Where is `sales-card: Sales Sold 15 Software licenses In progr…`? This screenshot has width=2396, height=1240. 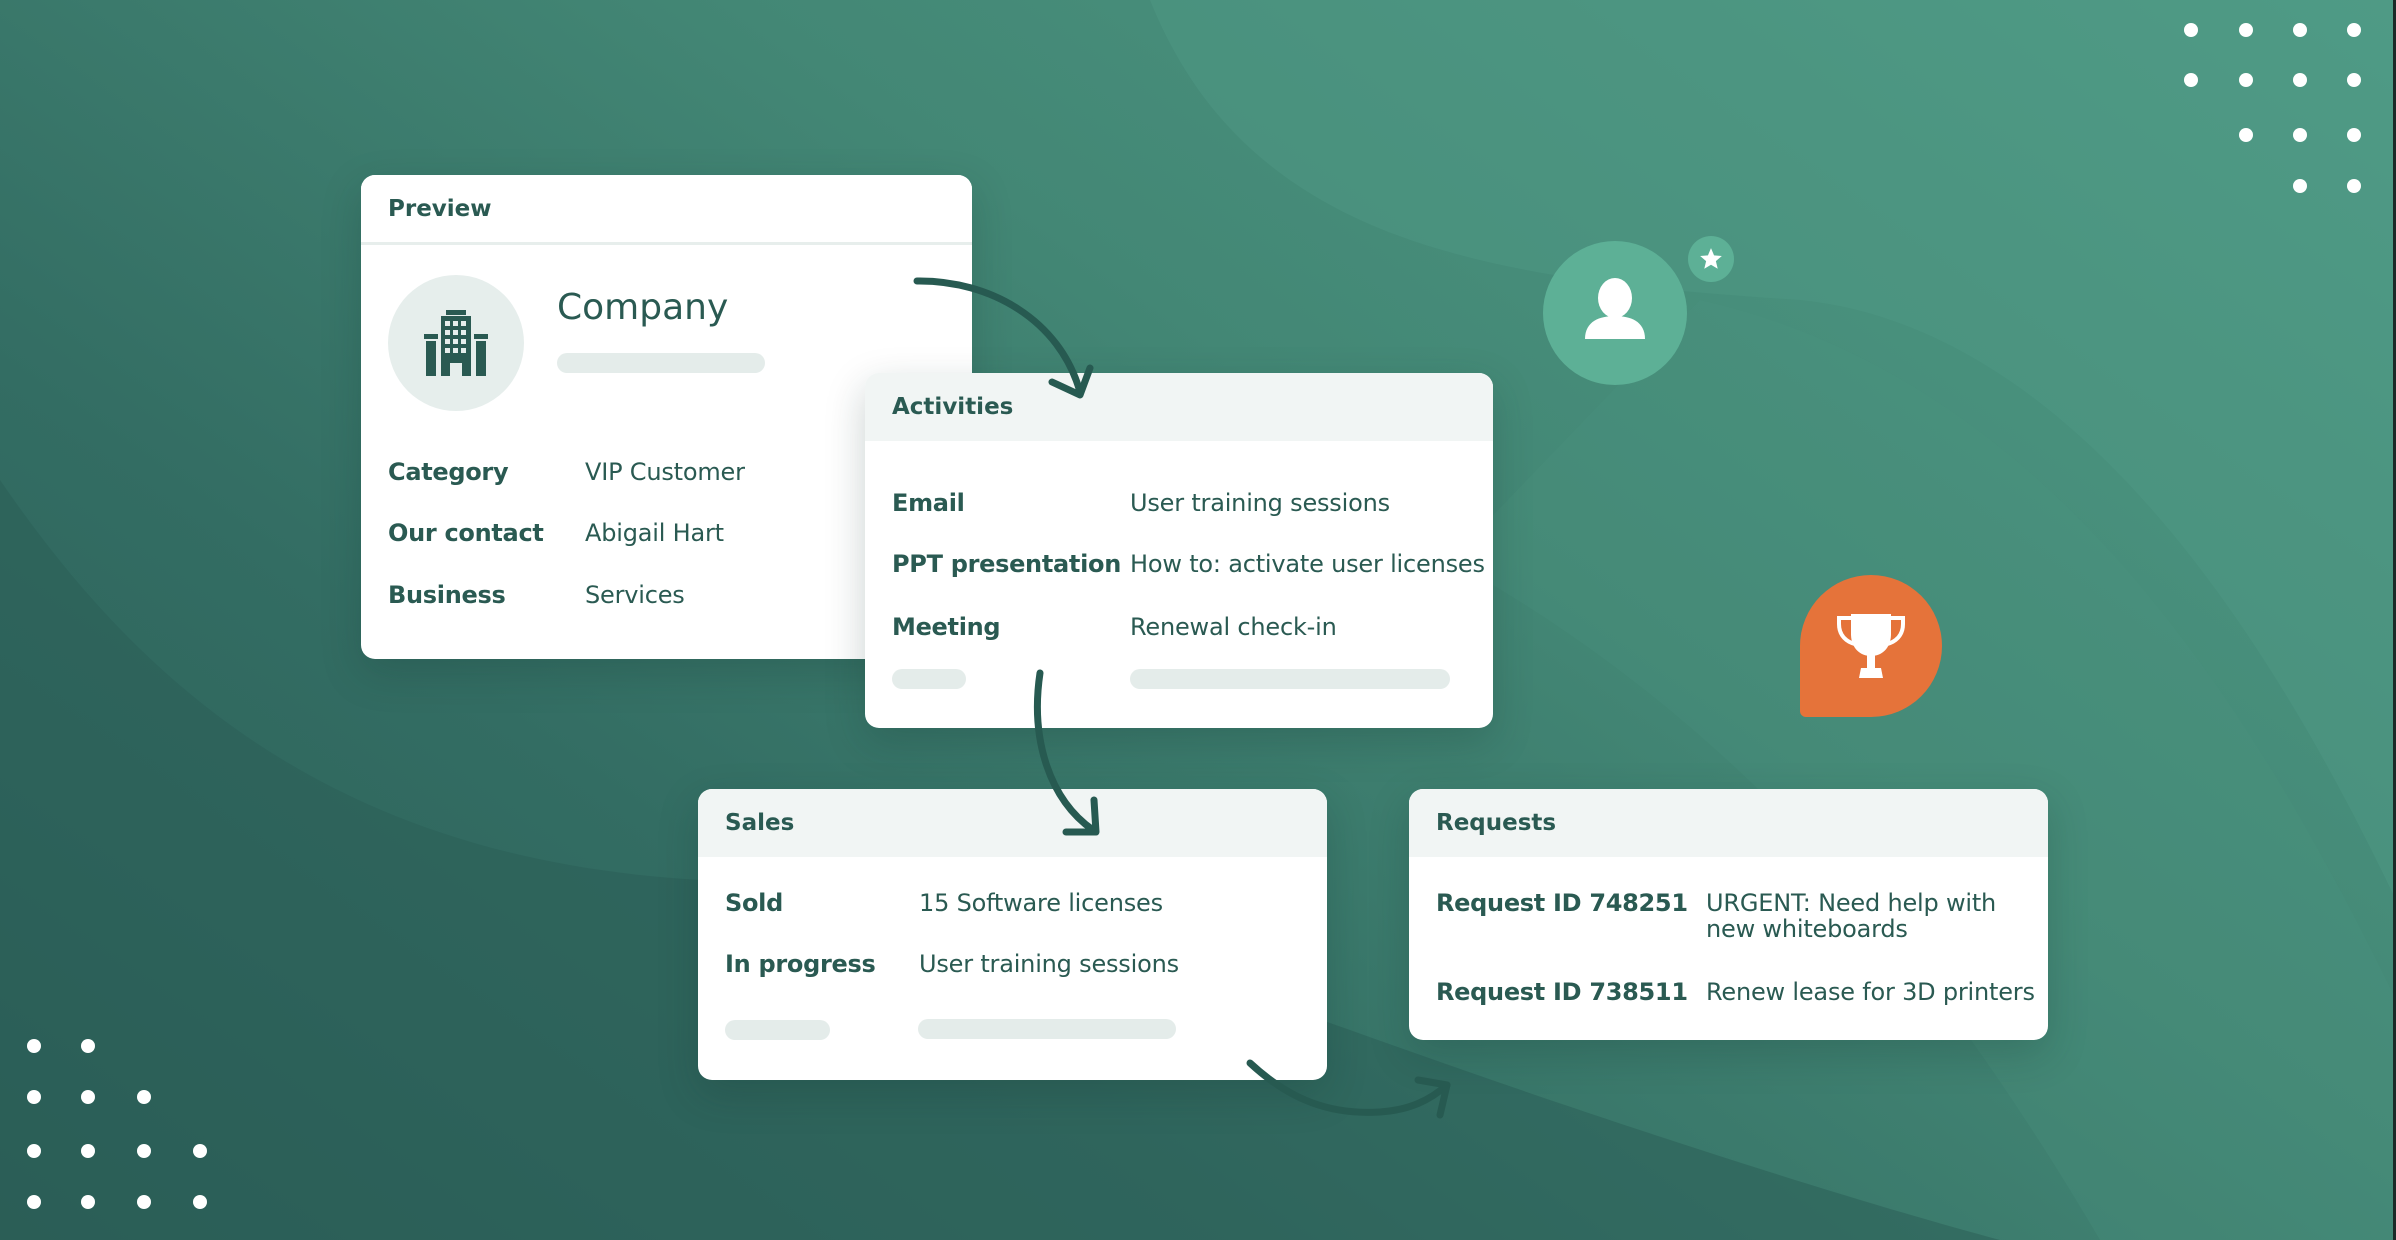
sales-card: Sales Sold 15 Software licenses In progr… is located at coordinates (1012, 934).